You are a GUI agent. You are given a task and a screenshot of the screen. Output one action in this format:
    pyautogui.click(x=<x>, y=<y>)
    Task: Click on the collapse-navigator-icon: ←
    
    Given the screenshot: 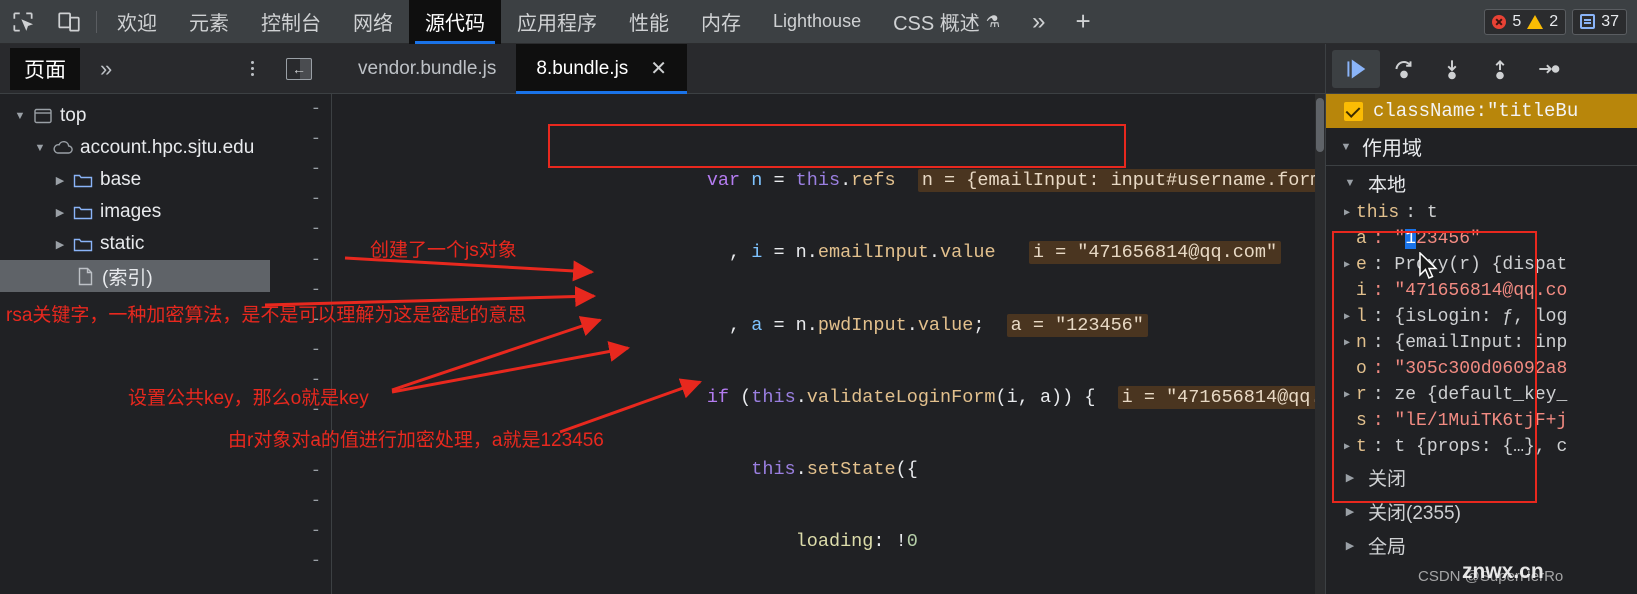 What is the action you would take?
    pyautogui.click(x=299, y=68)
    